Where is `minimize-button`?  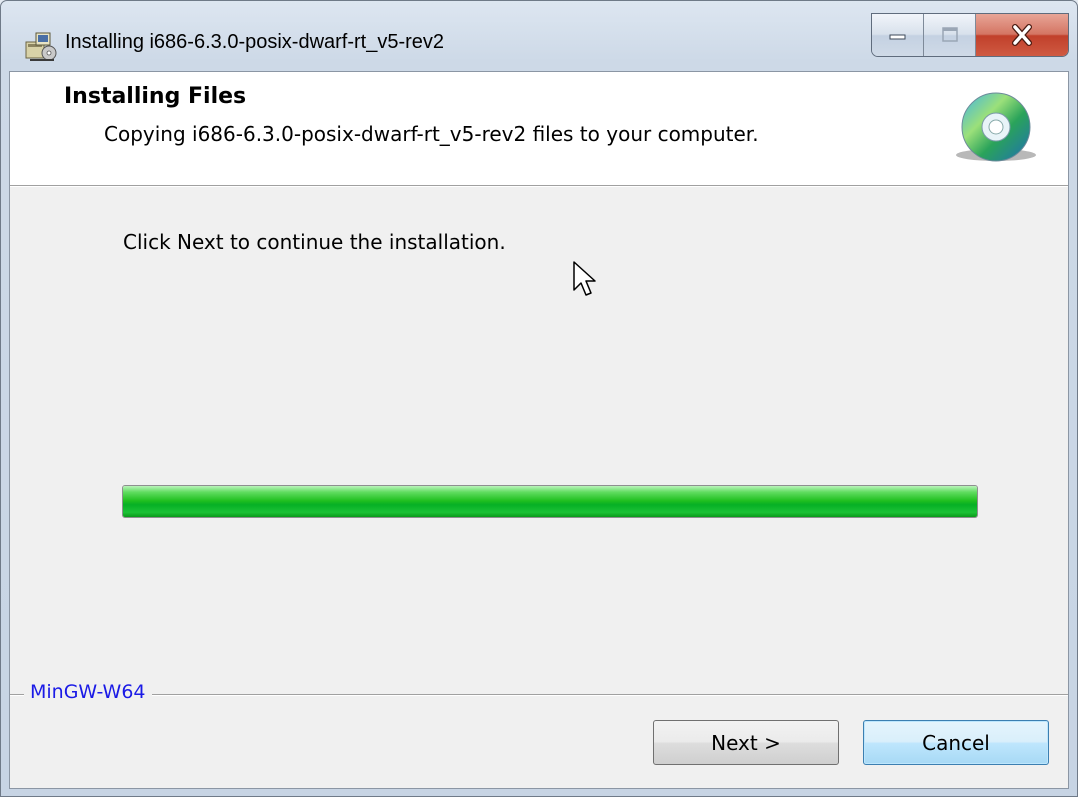
minimize-button is located at coordinates (898, 35).